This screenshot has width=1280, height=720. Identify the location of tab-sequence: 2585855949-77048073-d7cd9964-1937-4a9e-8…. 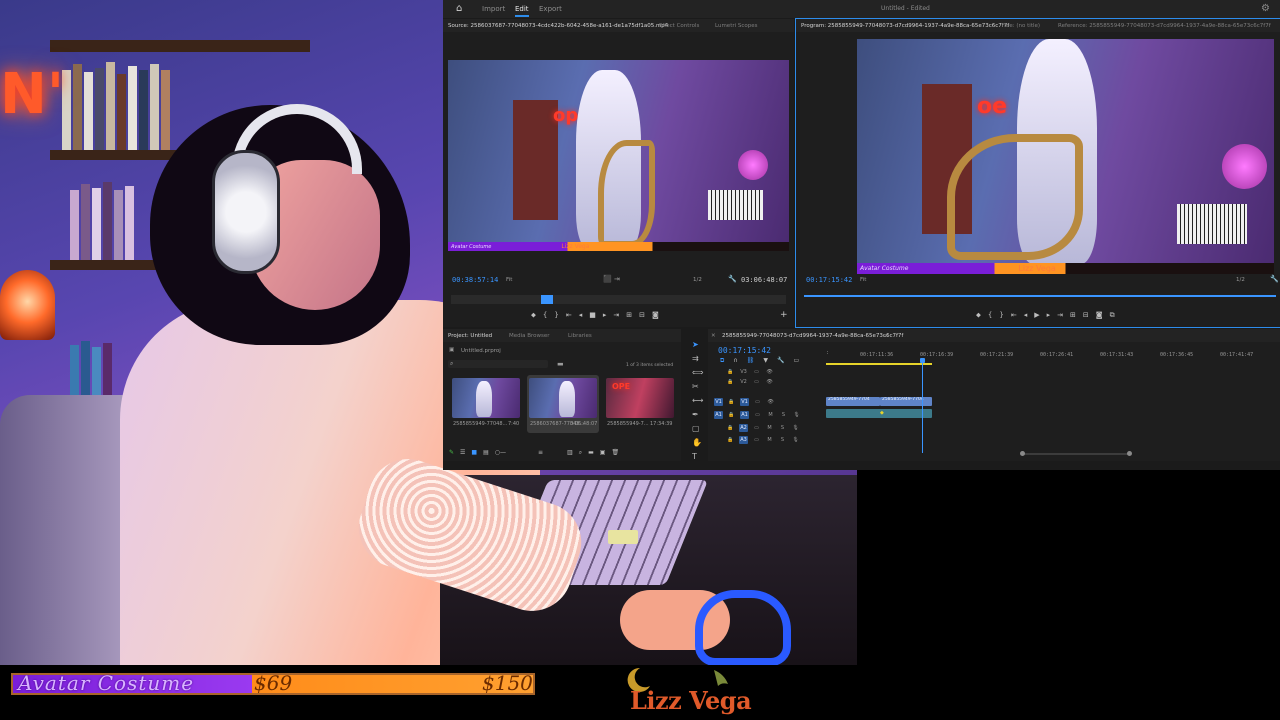
(812, 336).